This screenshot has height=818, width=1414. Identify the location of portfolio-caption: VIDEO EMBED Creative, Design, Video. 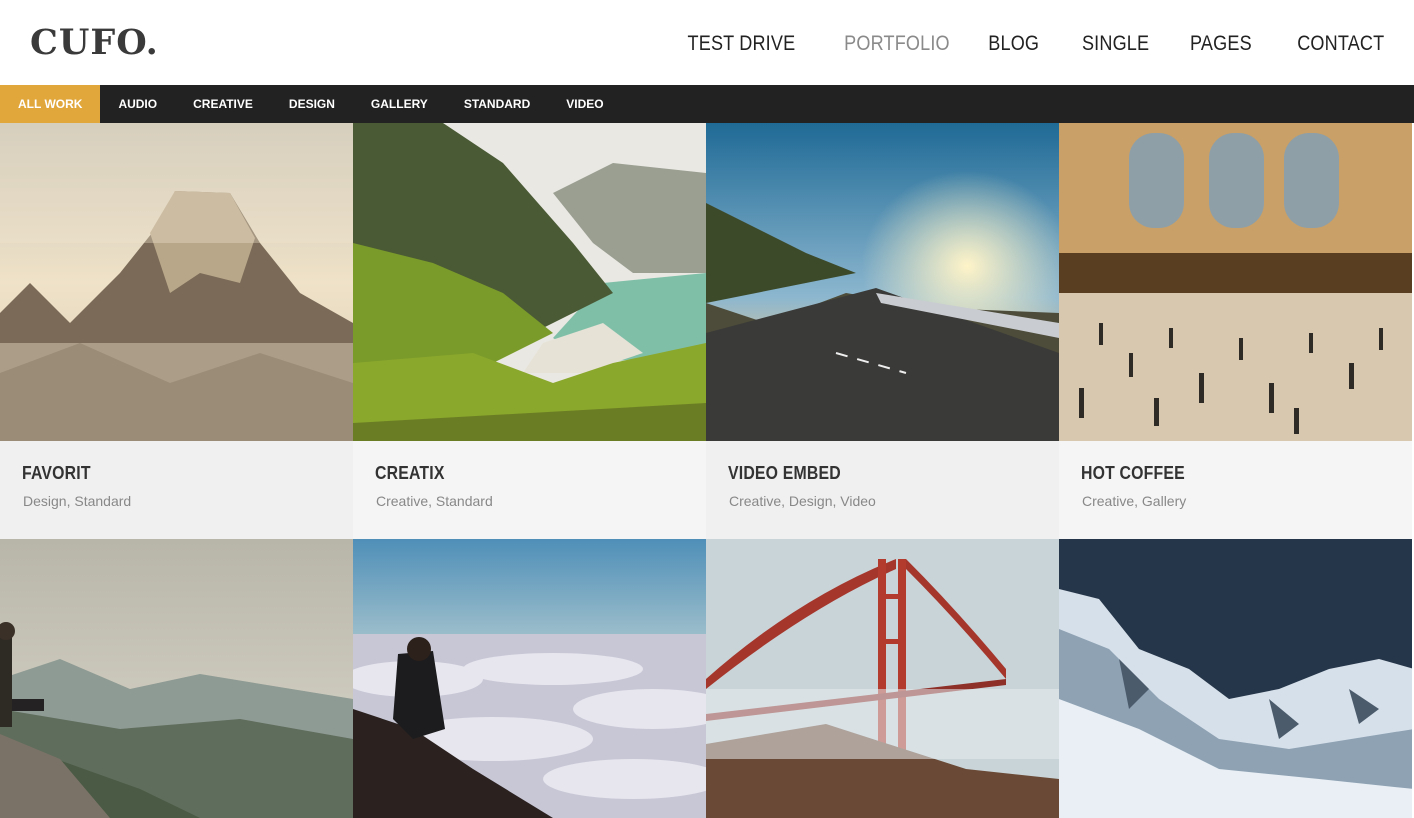
(882, 490).